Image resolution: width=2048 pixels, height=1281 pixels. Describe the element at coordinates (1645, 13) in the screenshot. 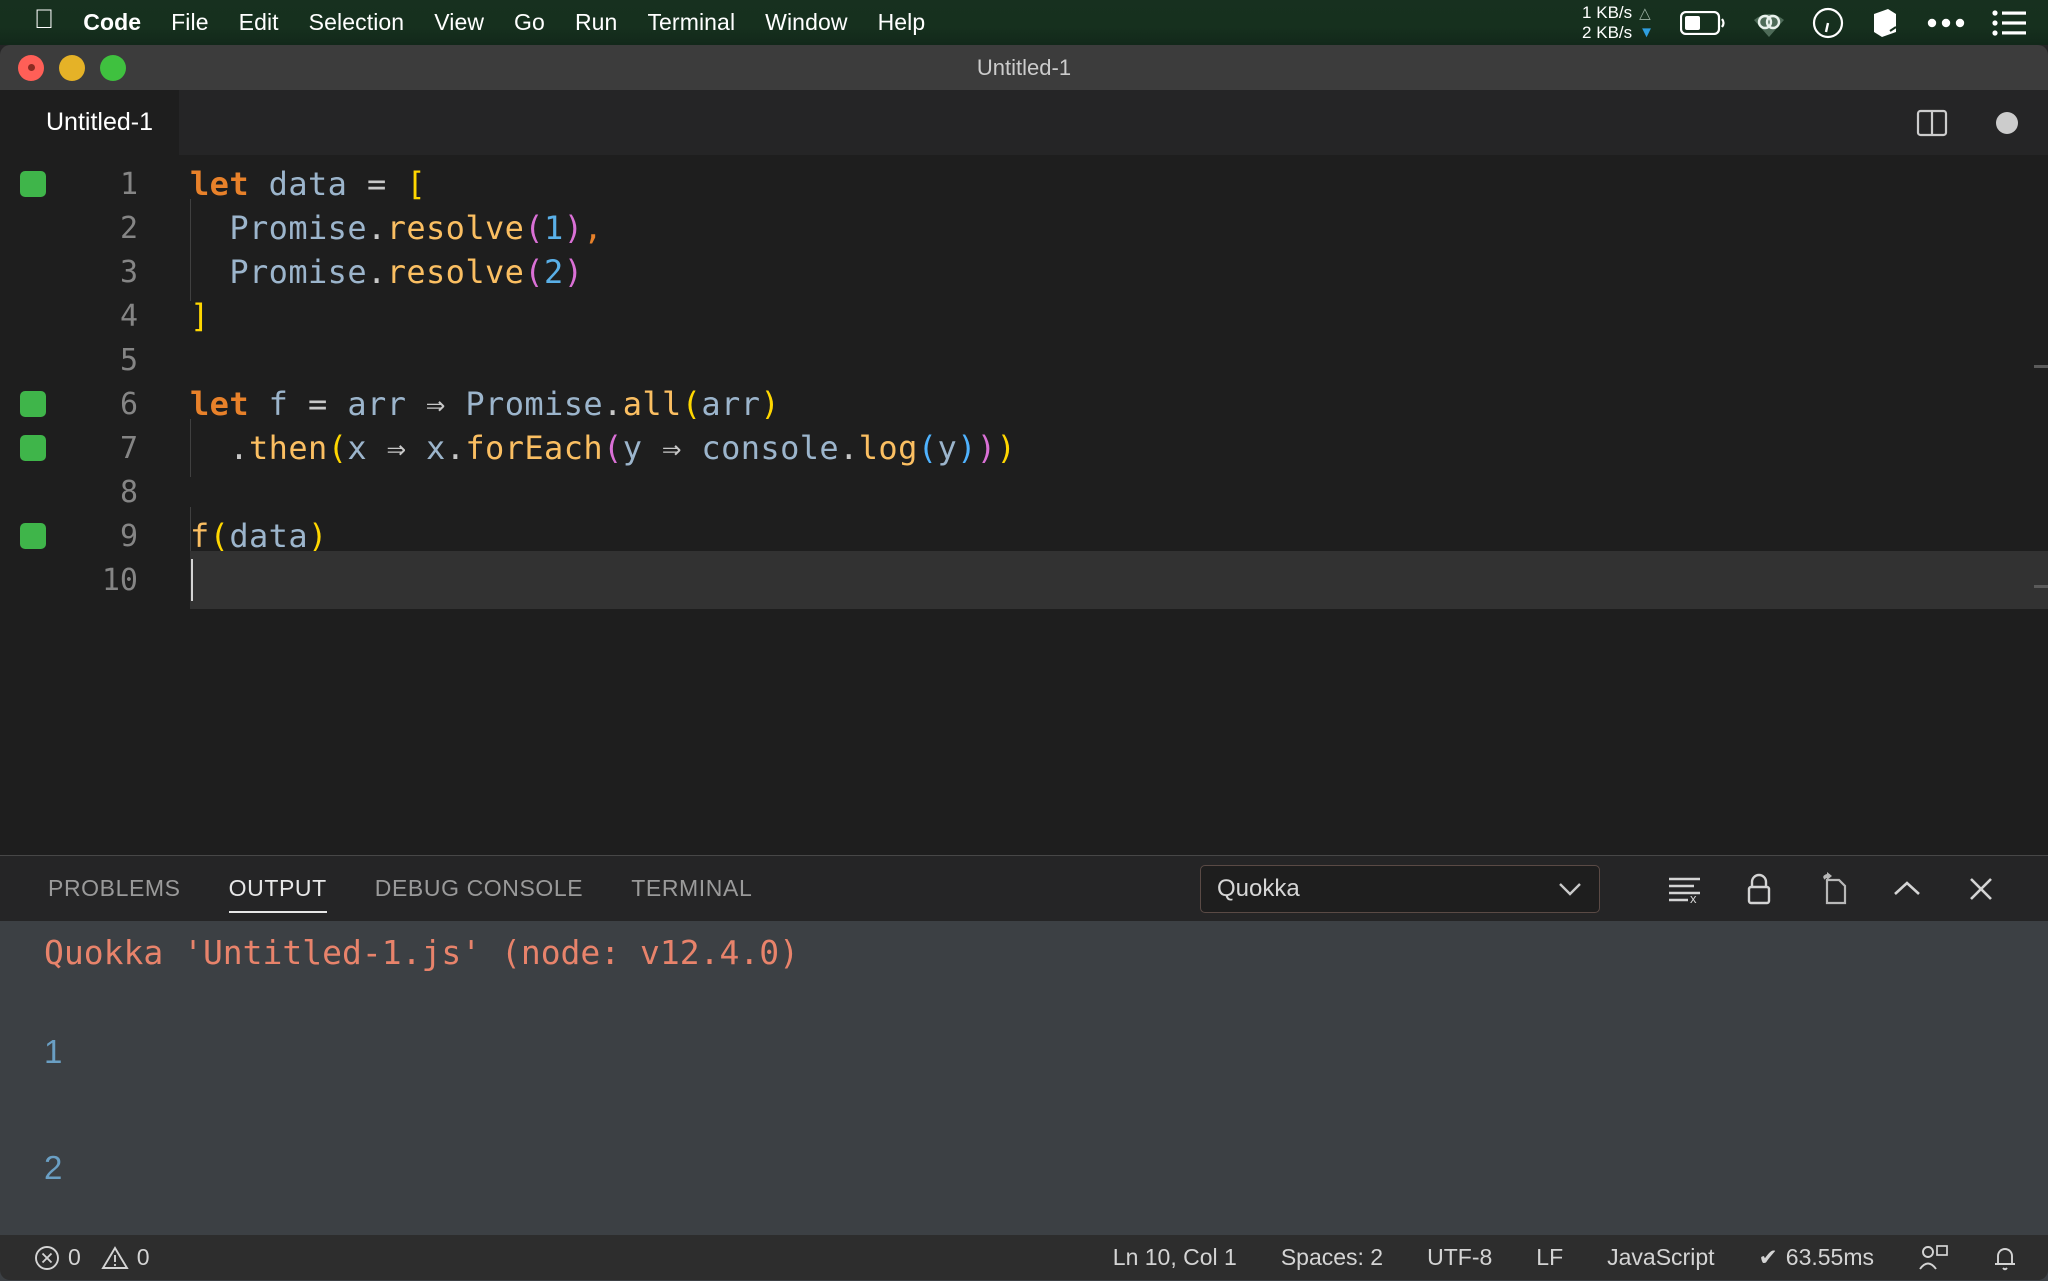

I see `upload-arrow-icon: △` at that location.